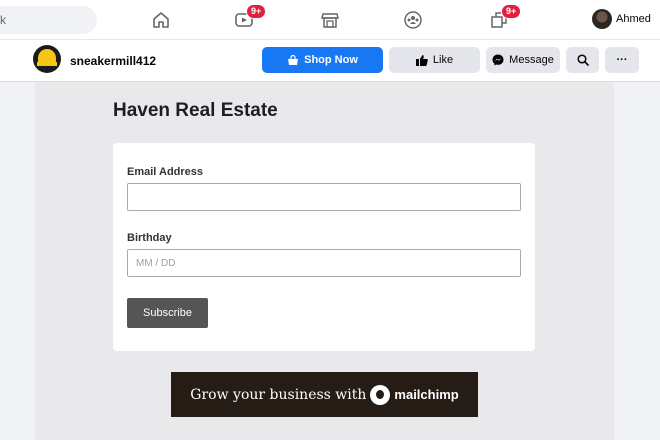 This screenshot has height=440, width=660. Describe the element at coordinates (443, 60) in the screenshot. I see `like-label: Like` at that location.